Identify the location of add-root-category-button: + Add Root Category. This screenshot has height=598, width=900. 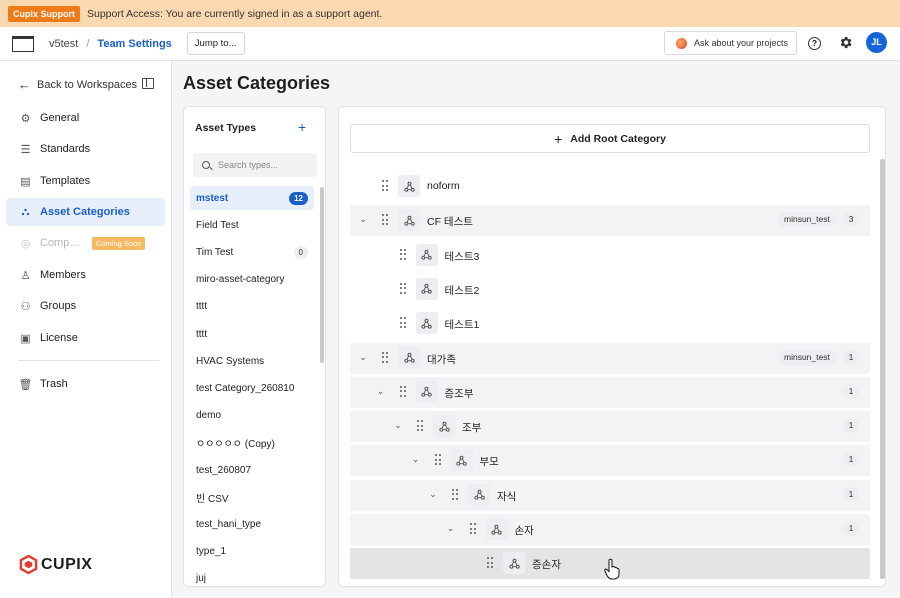
(610, 138).